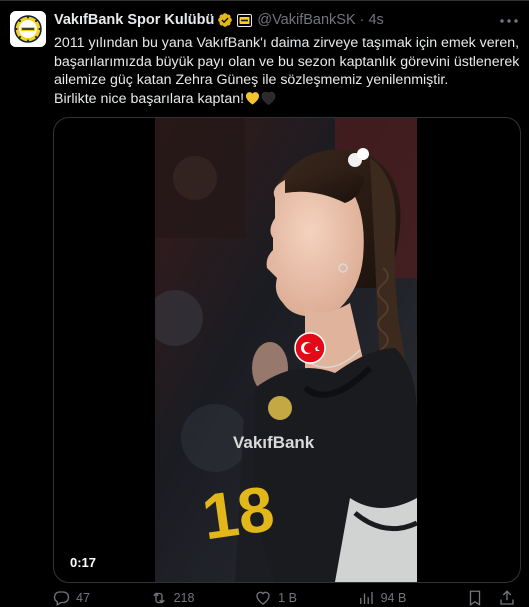  I want to click on bookmark-icon, so click(475, 598).